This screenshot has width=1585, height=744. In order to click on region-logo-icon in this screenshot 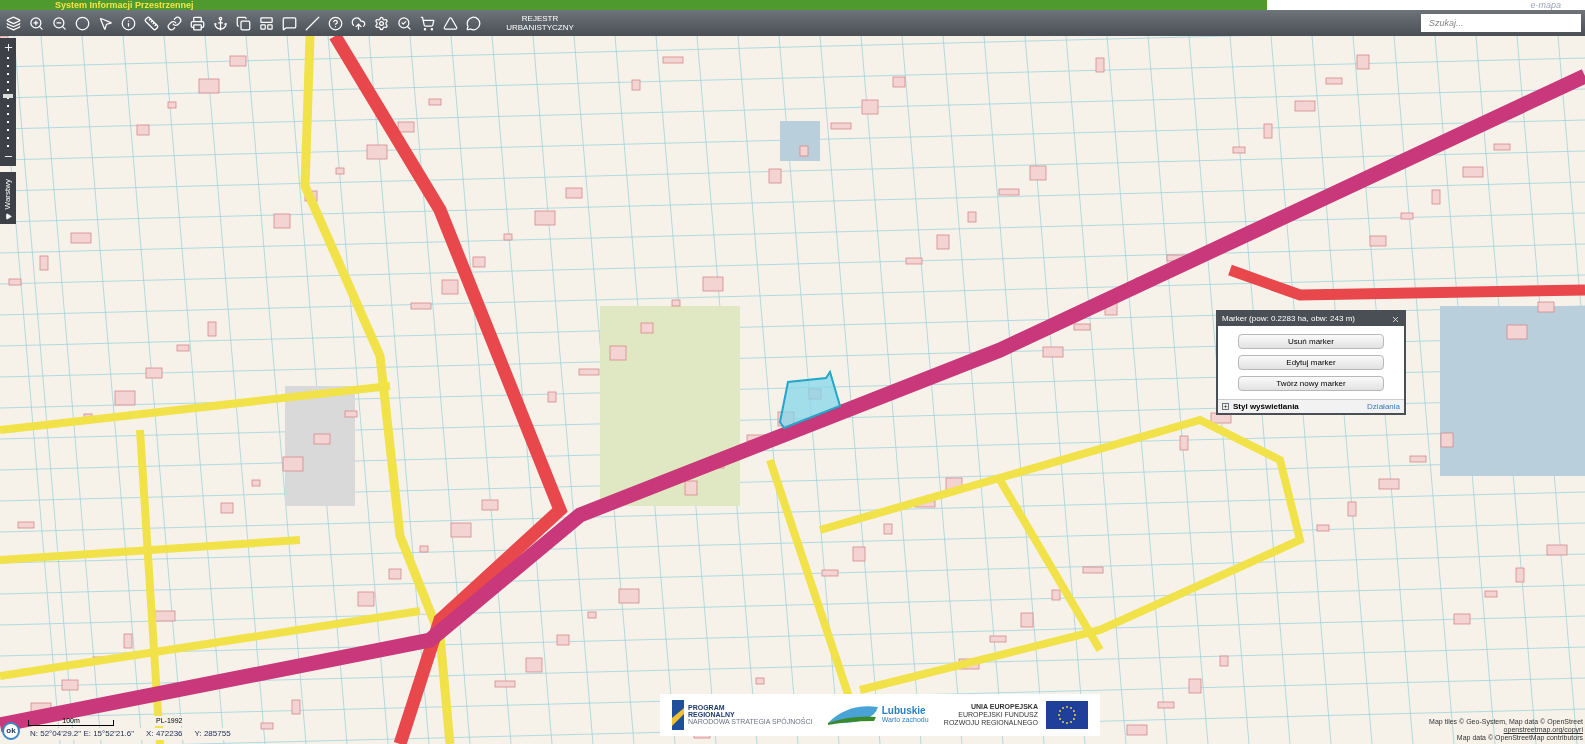, I will do `click(852, 715)`.